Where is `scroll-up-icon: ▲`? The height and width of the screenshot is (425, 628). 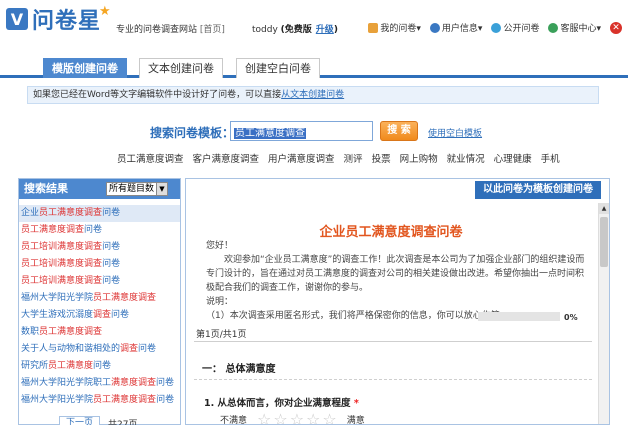
scroll-up-icon: ▲ is located at coordinates (604, 208).